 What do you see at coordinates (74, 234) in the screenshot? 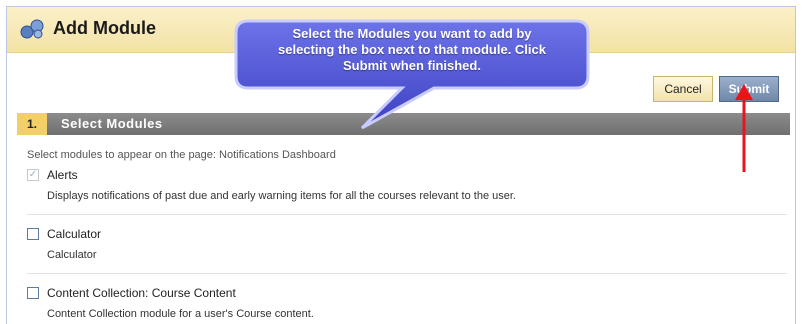
I see `module-title: Calculator` at bounding box center [74, 234].